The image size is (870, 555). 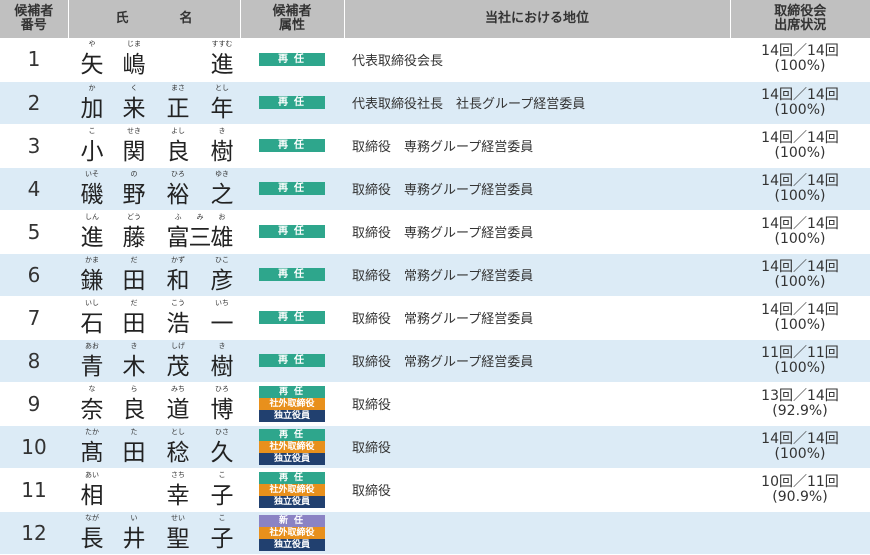 What do you see at coordinates (92, 345) in the screenshot?
I see `name-ruby: あお` at bounding box center [92, 345].